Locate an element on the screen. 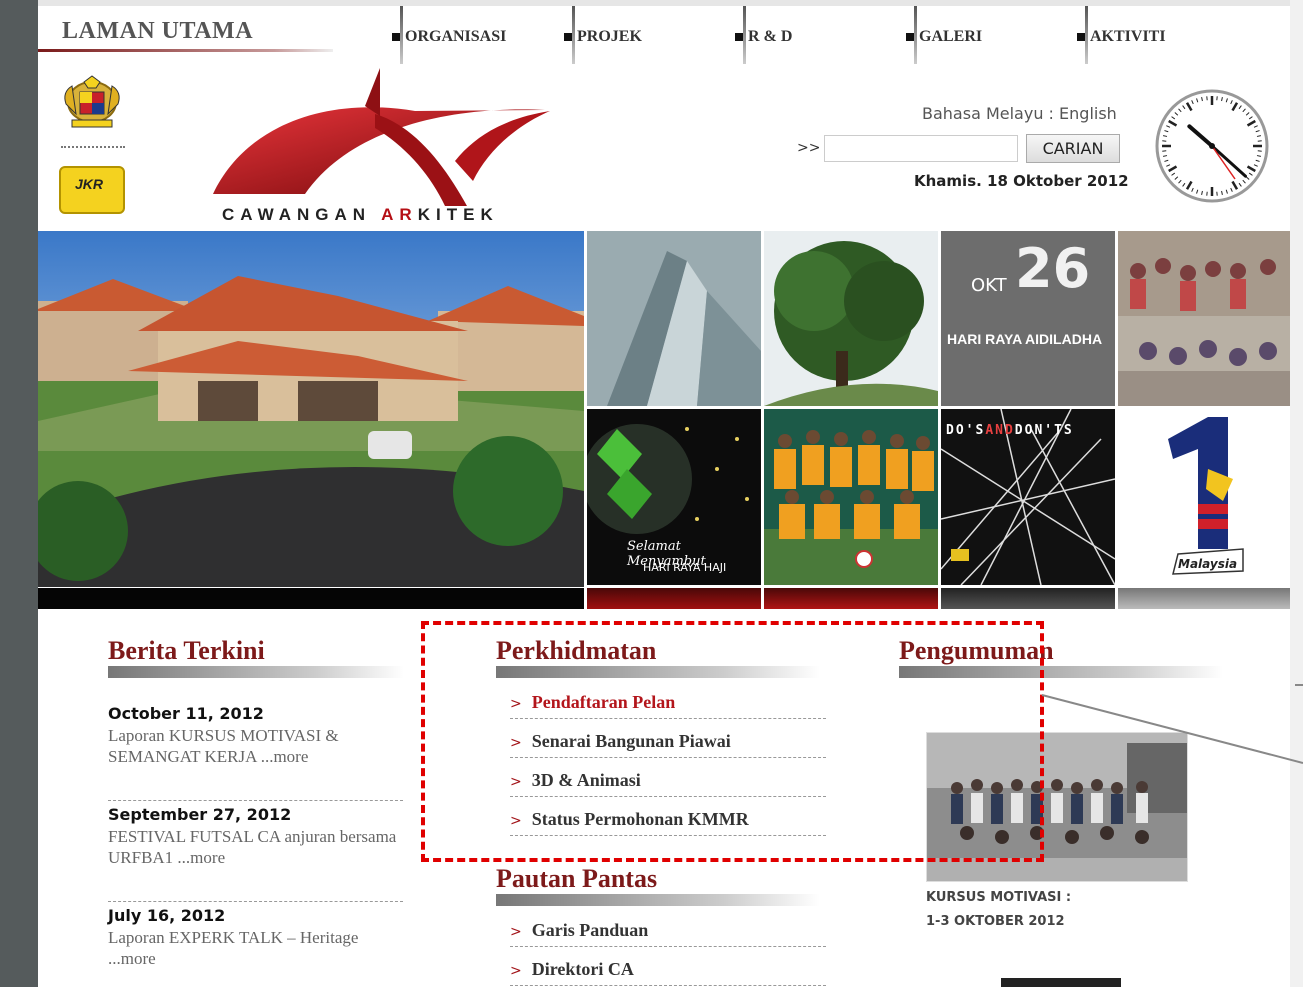 This screenshot has height=987, width=1303. quicklink-direktori: > Direktori CA is located at coordinates (668, 972).